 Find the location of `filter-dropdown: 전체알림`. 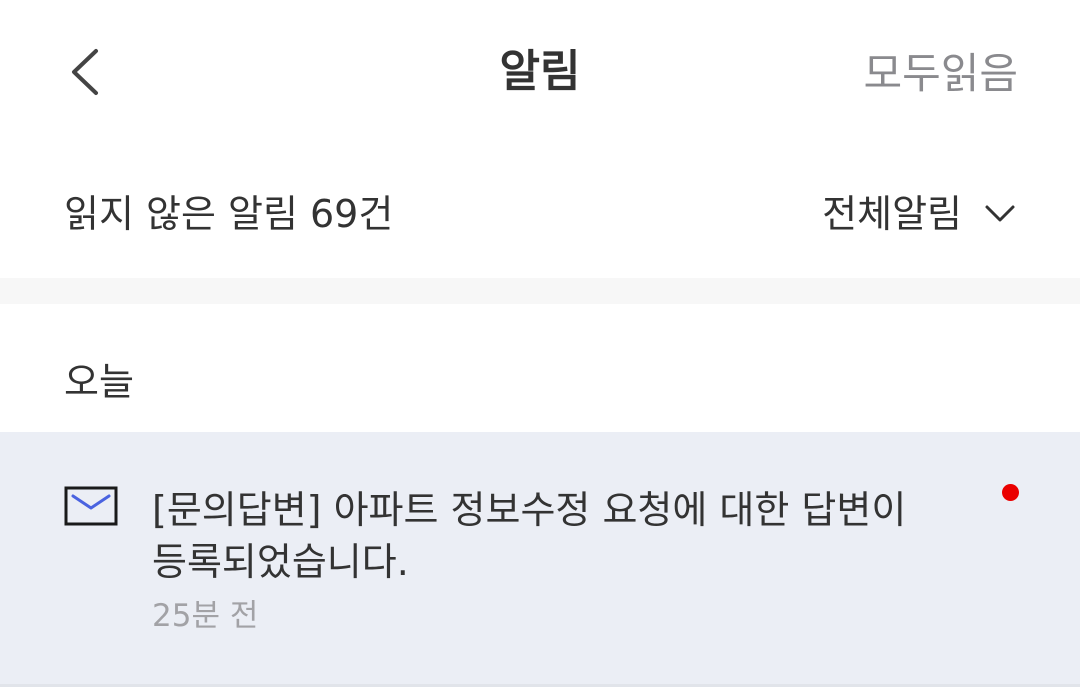

filter-dropdown: 전체알림 is located at coordinates (919, 214).